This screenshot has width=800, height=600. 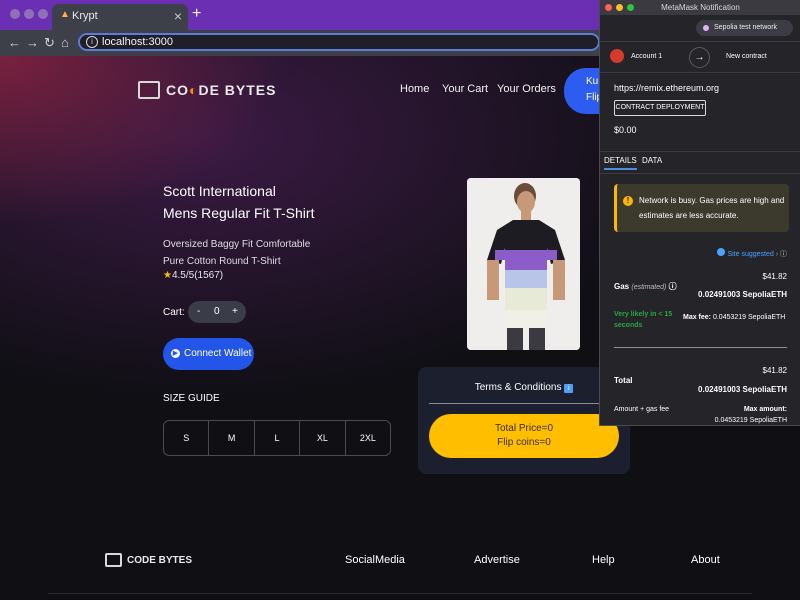 I want to click on metamask-titlebar: MetaMask Notification, so click(x=700, y=7).